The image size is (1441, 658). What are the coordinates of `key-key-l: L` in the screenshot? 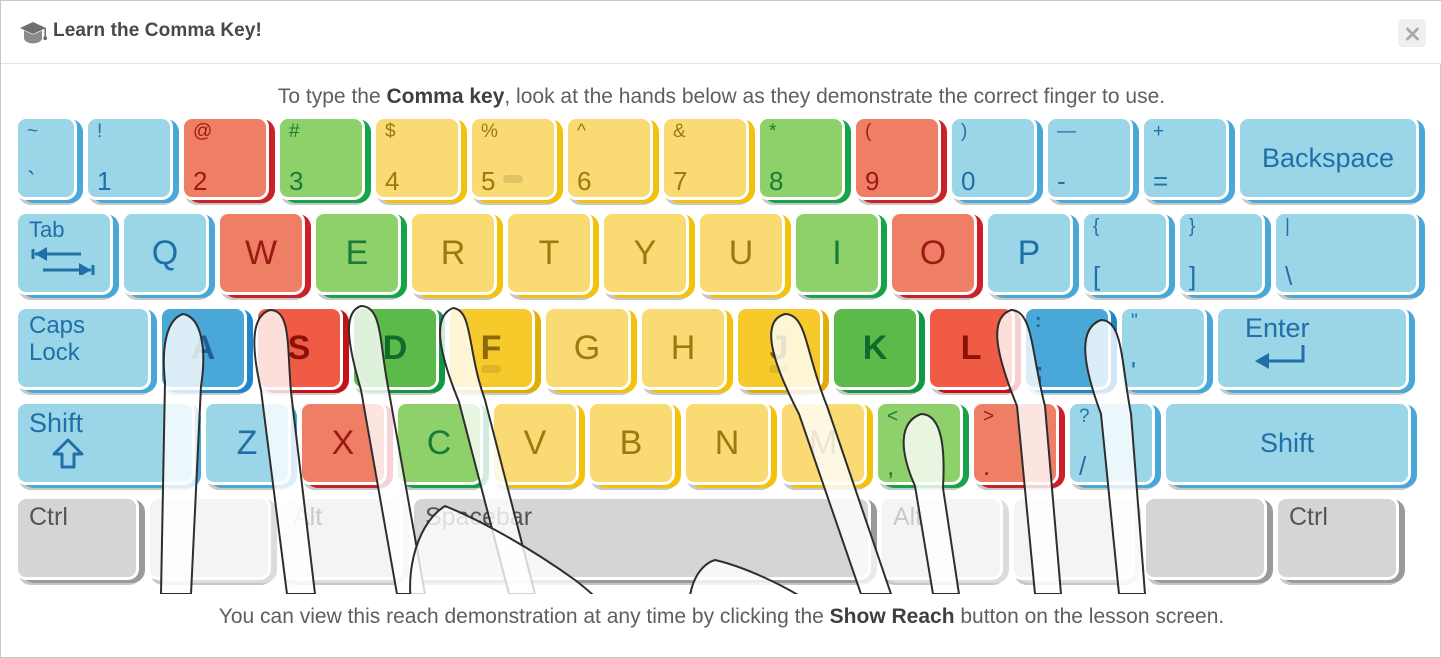 It's located at (971, 348).